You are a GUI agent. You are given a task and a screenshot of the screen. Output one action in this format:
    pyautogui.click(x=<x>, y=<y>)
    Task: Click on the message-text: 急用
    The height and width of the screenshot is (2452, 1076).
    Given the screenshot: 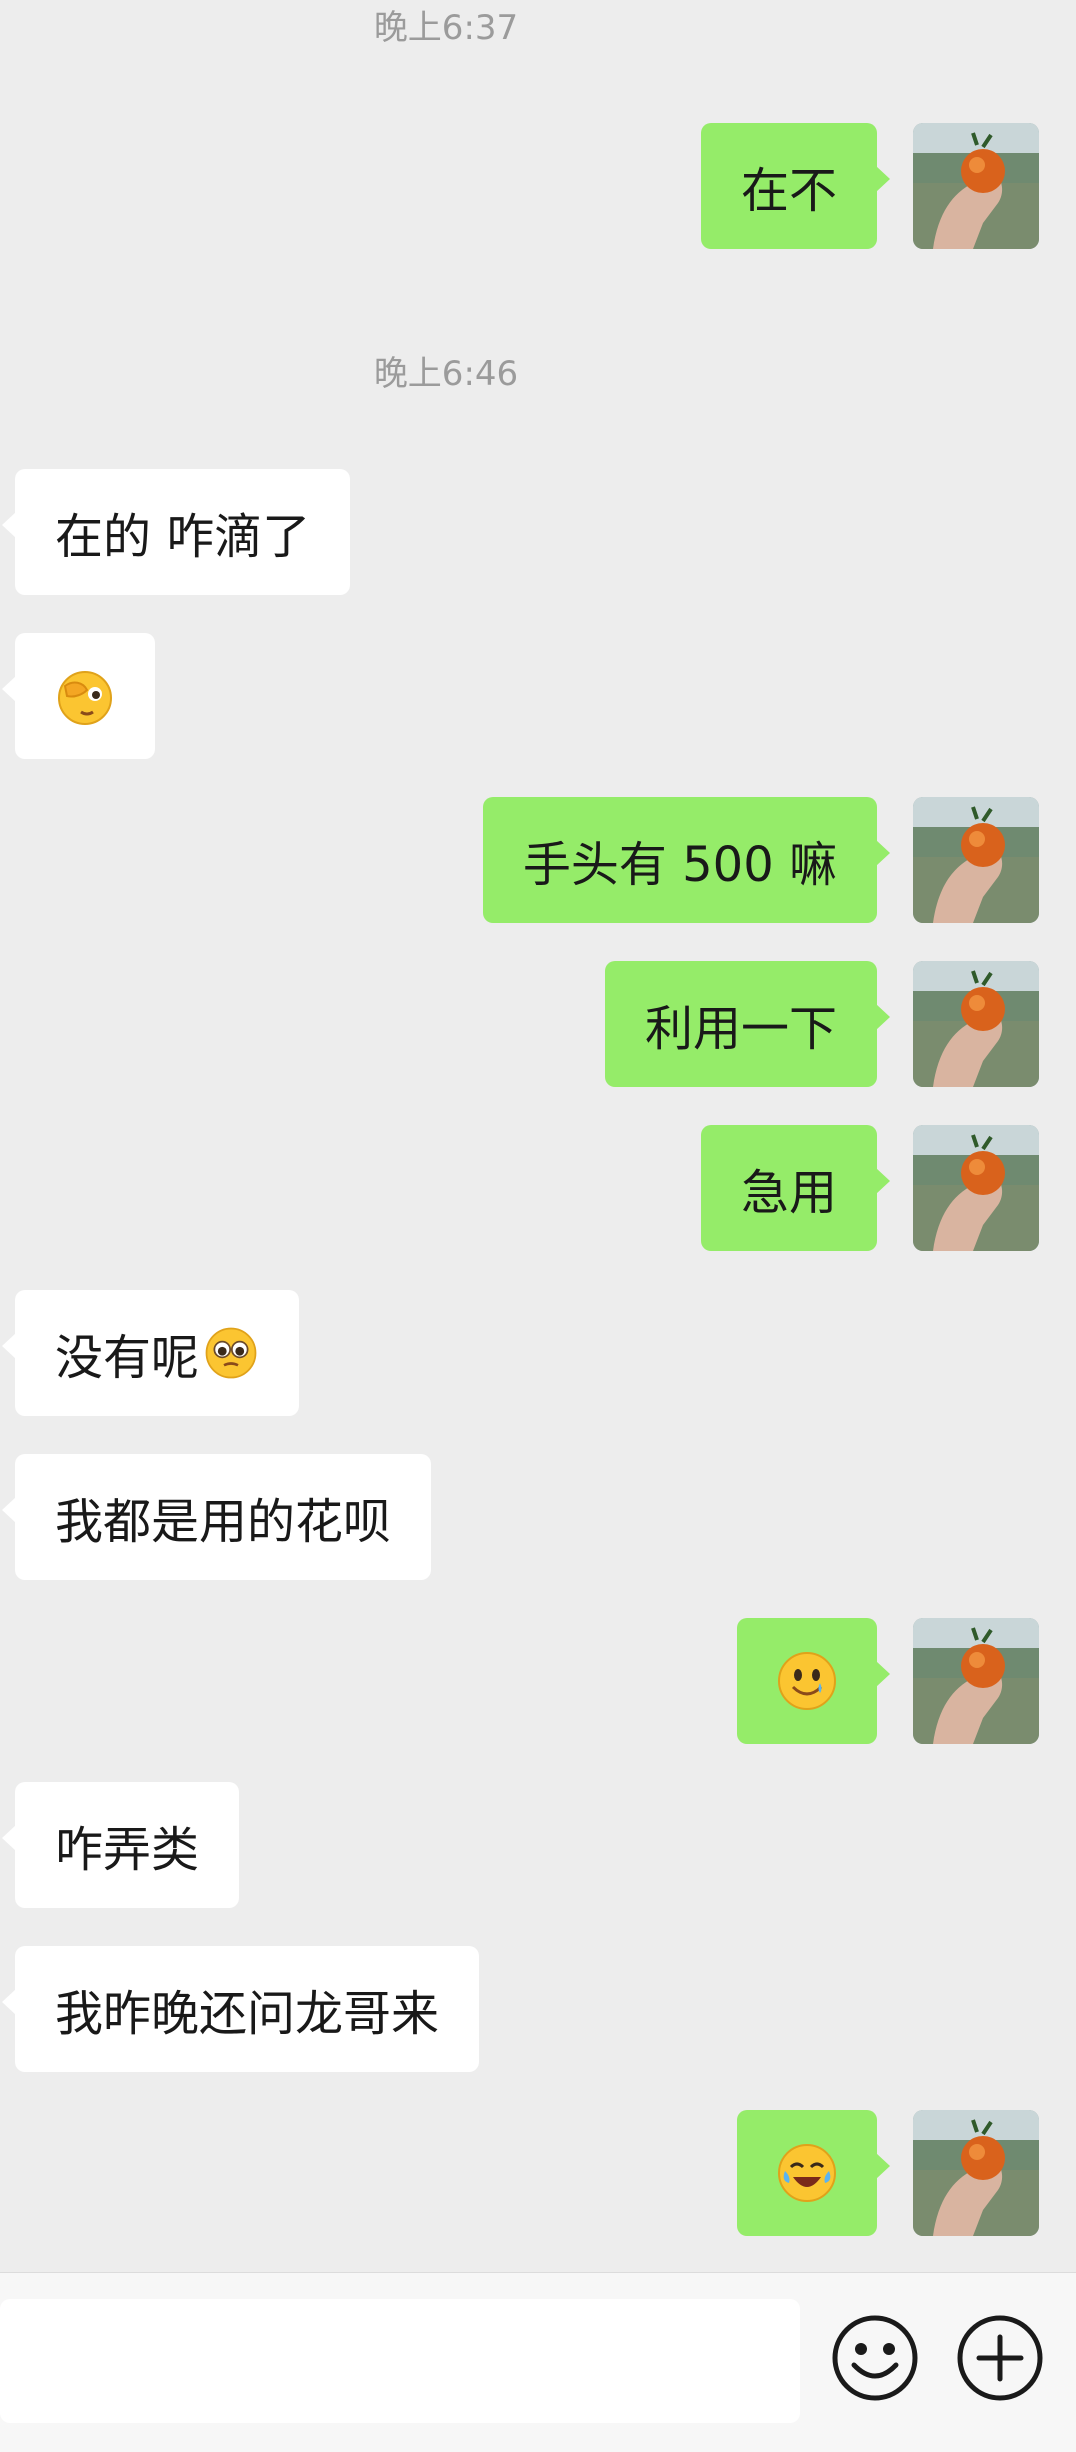 What is the action you would take?
    pyautogui.click(x=788, y=1193)
    